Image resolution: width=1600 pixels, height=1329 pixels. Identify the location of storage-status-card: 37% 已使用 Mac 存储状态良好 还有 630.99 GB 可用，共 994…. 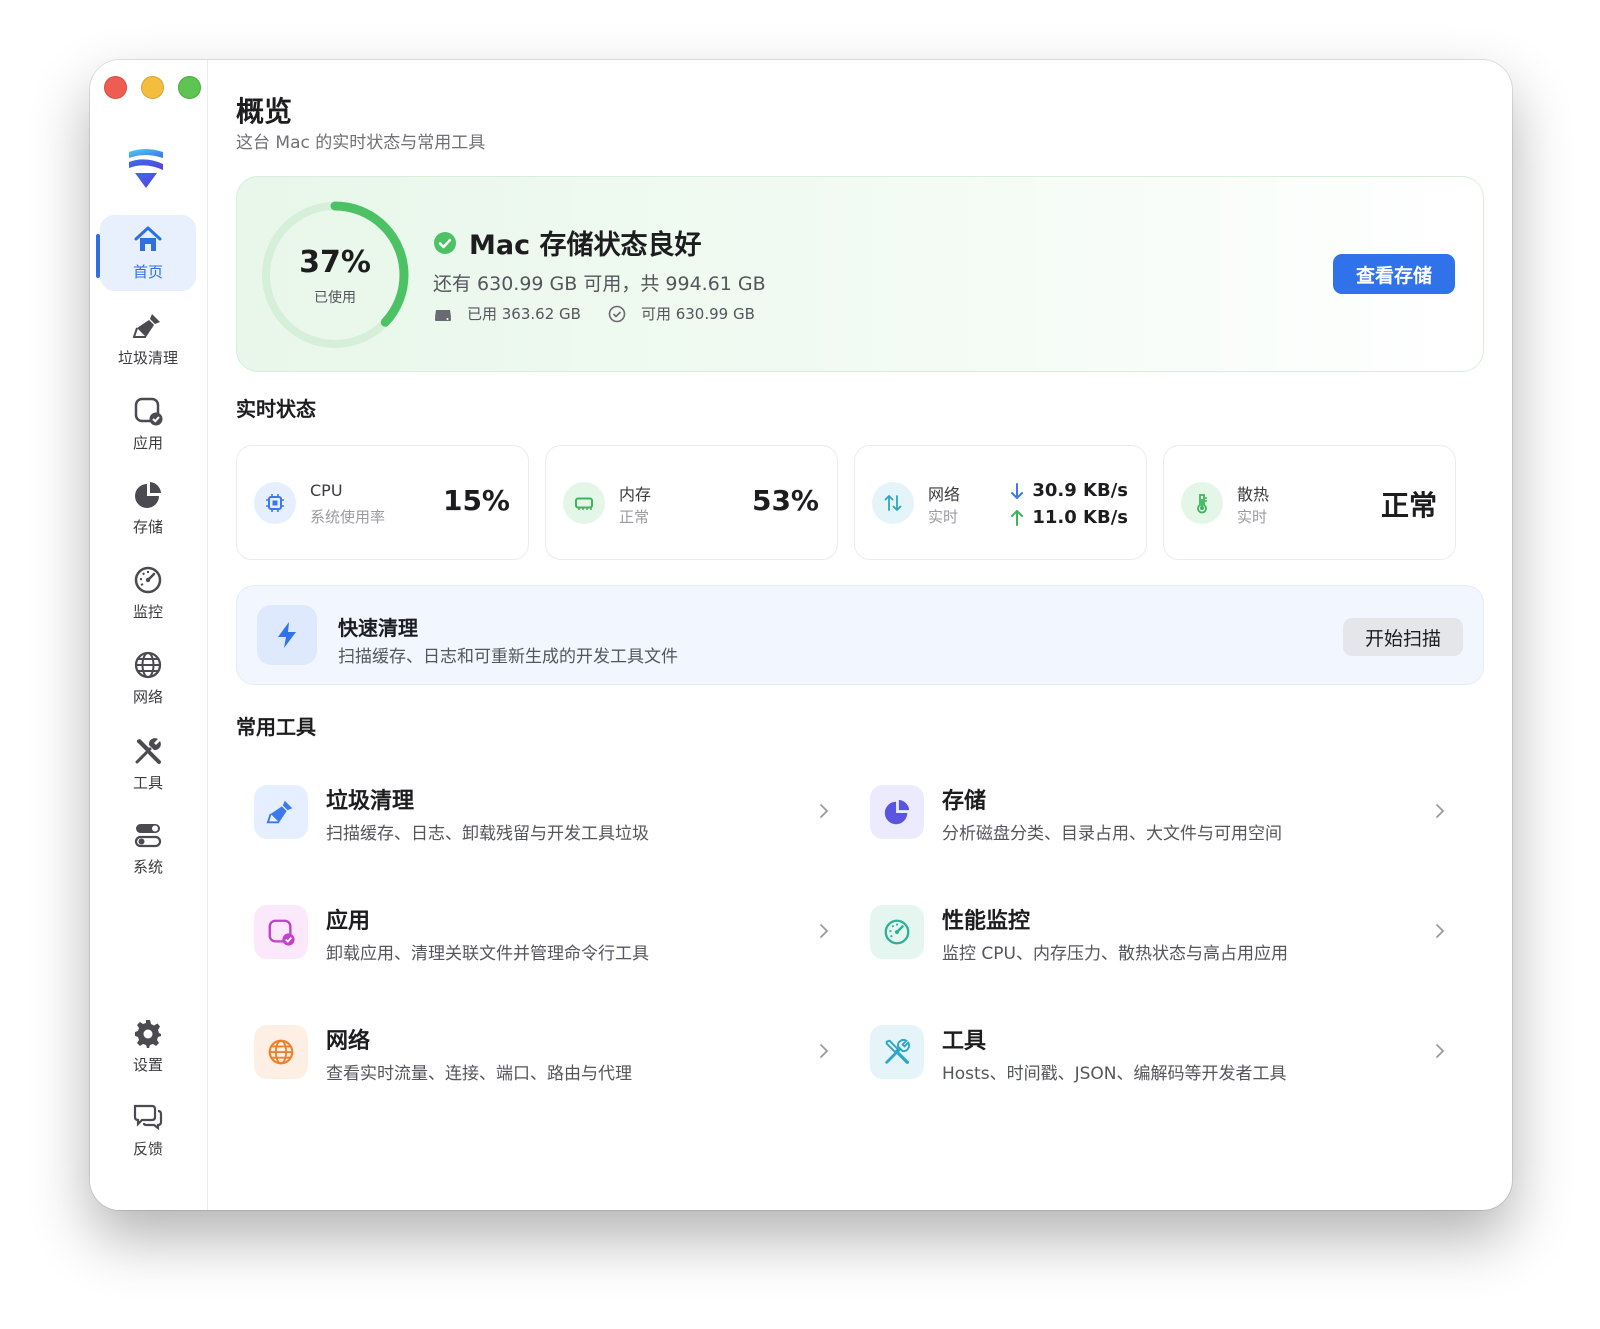
(860, 274).